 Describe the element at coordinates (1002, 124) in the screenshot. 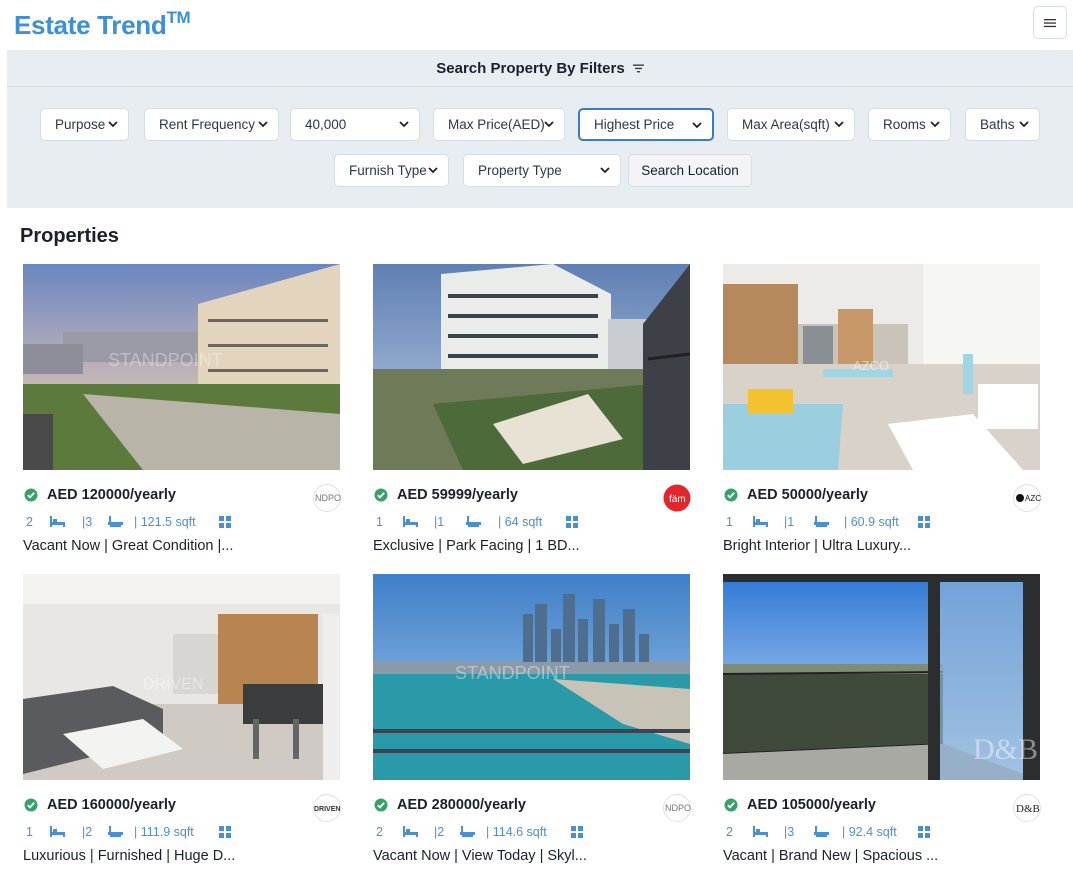

I see `baths-select: Baths` at that location.